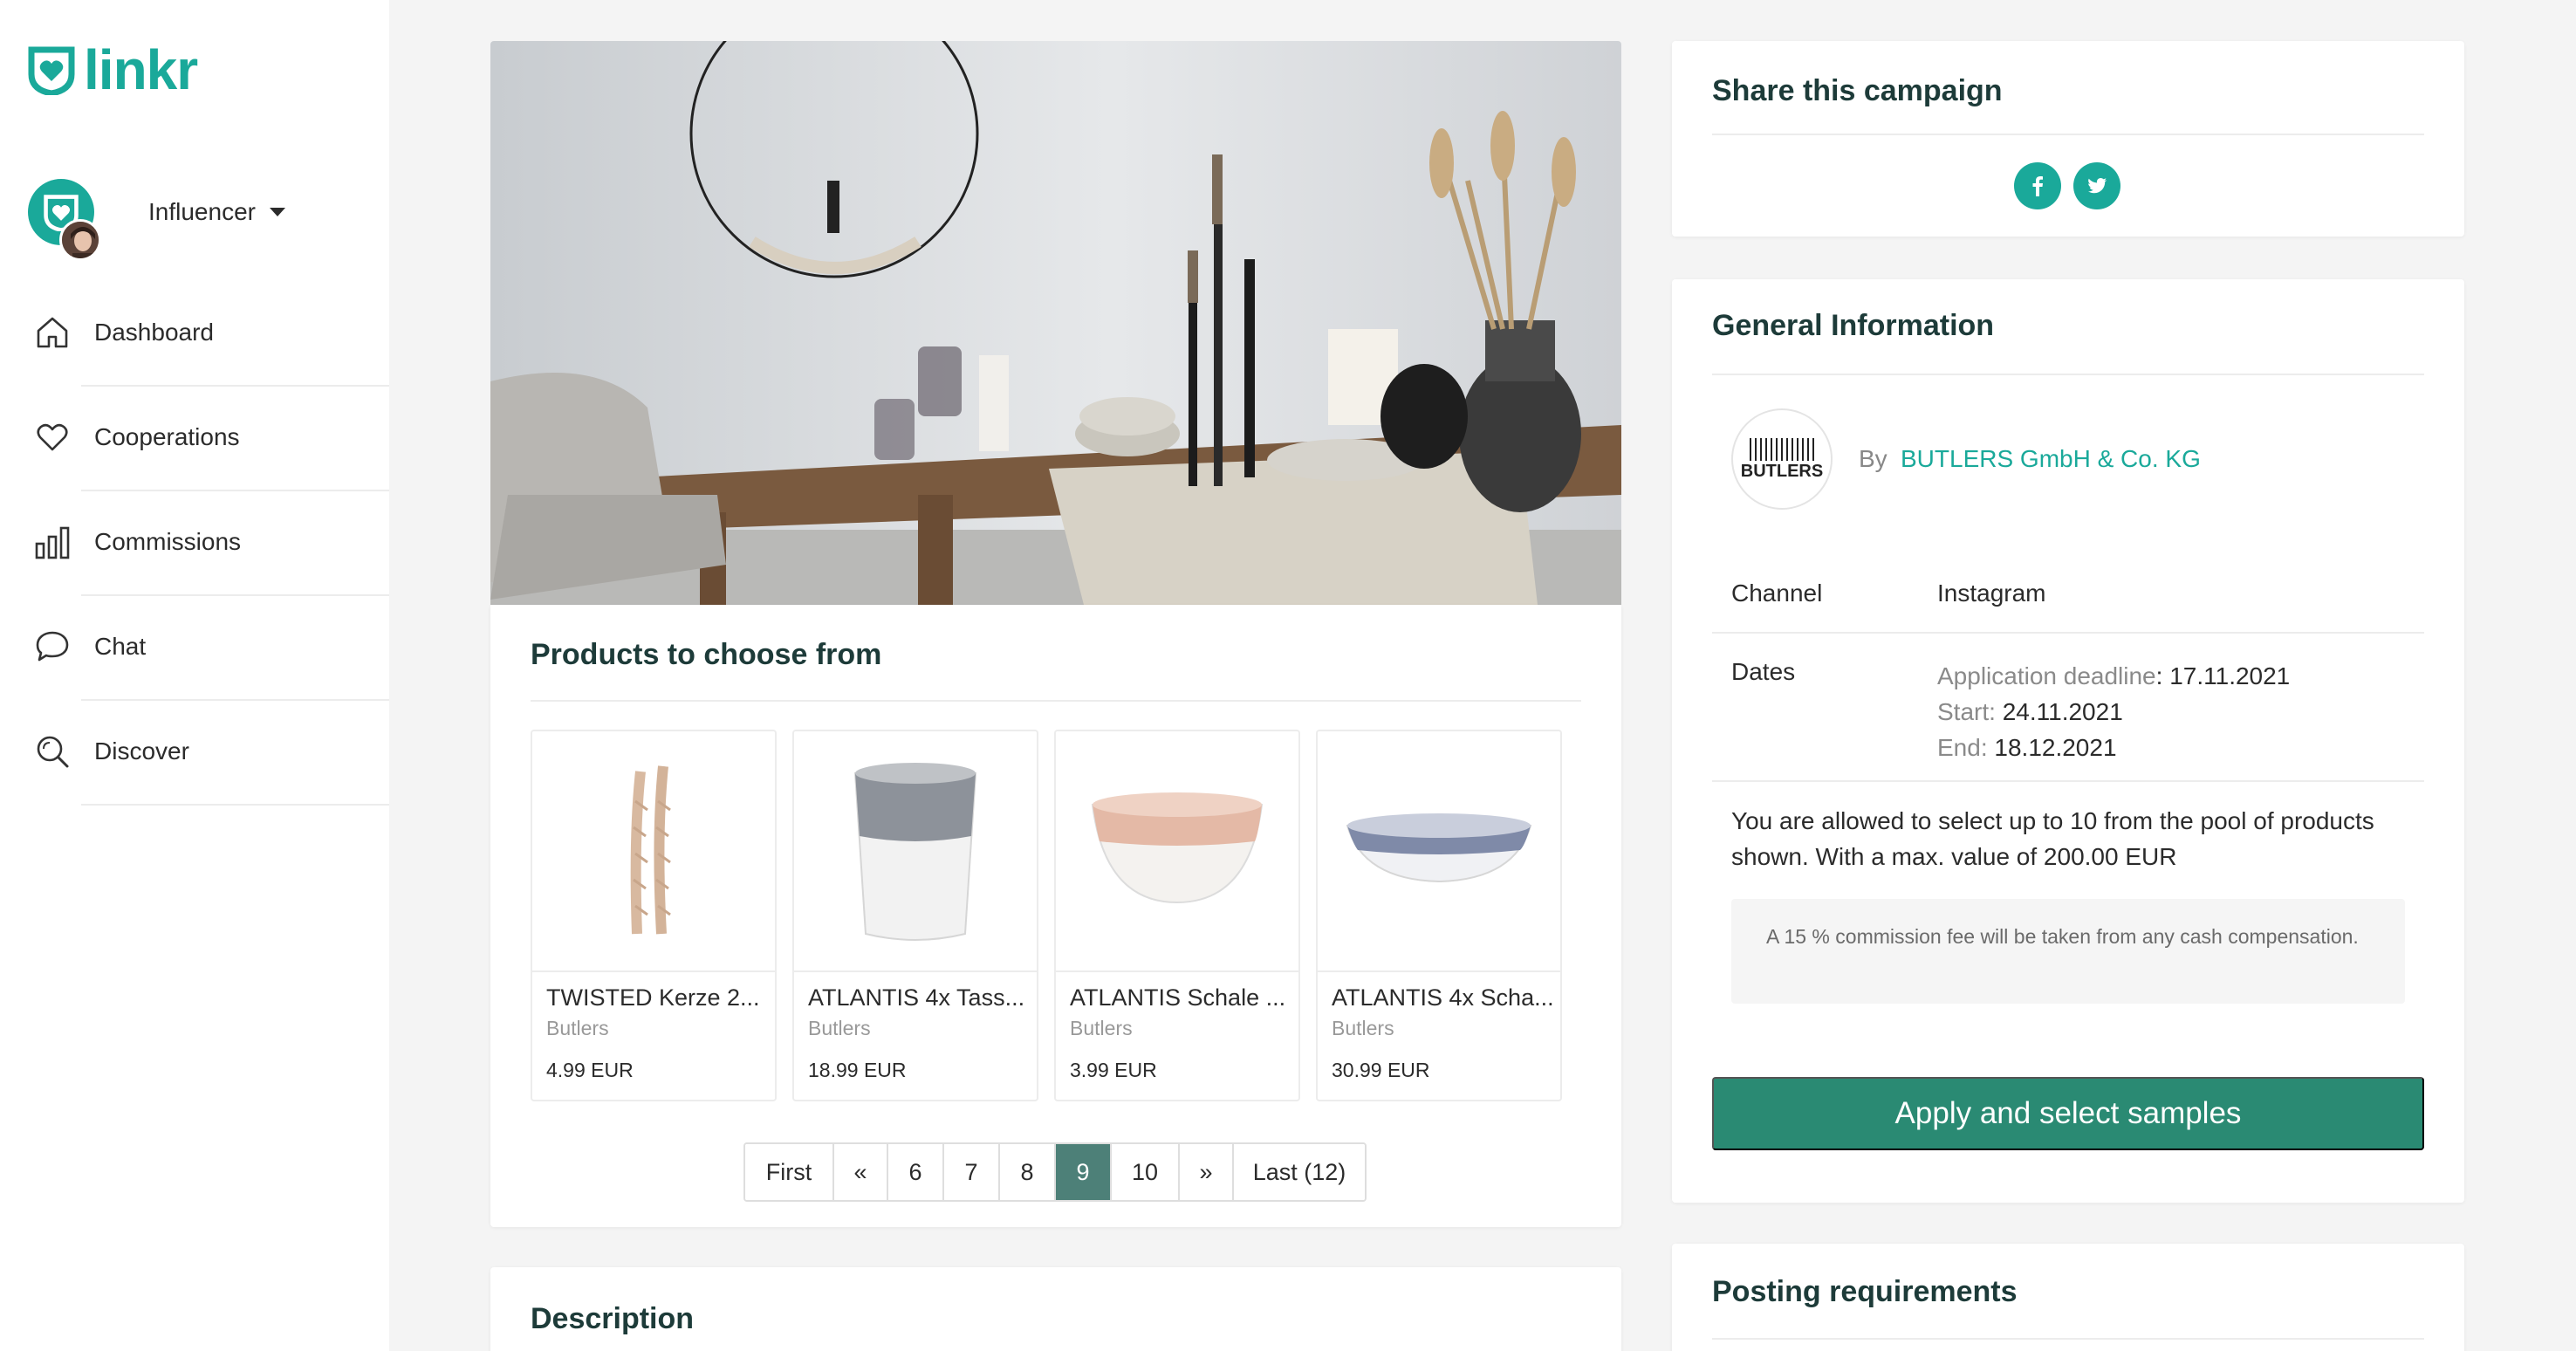 This screenshot has height=1351, width=2576. I want to click on twitter-icon, so click(2098, 186).